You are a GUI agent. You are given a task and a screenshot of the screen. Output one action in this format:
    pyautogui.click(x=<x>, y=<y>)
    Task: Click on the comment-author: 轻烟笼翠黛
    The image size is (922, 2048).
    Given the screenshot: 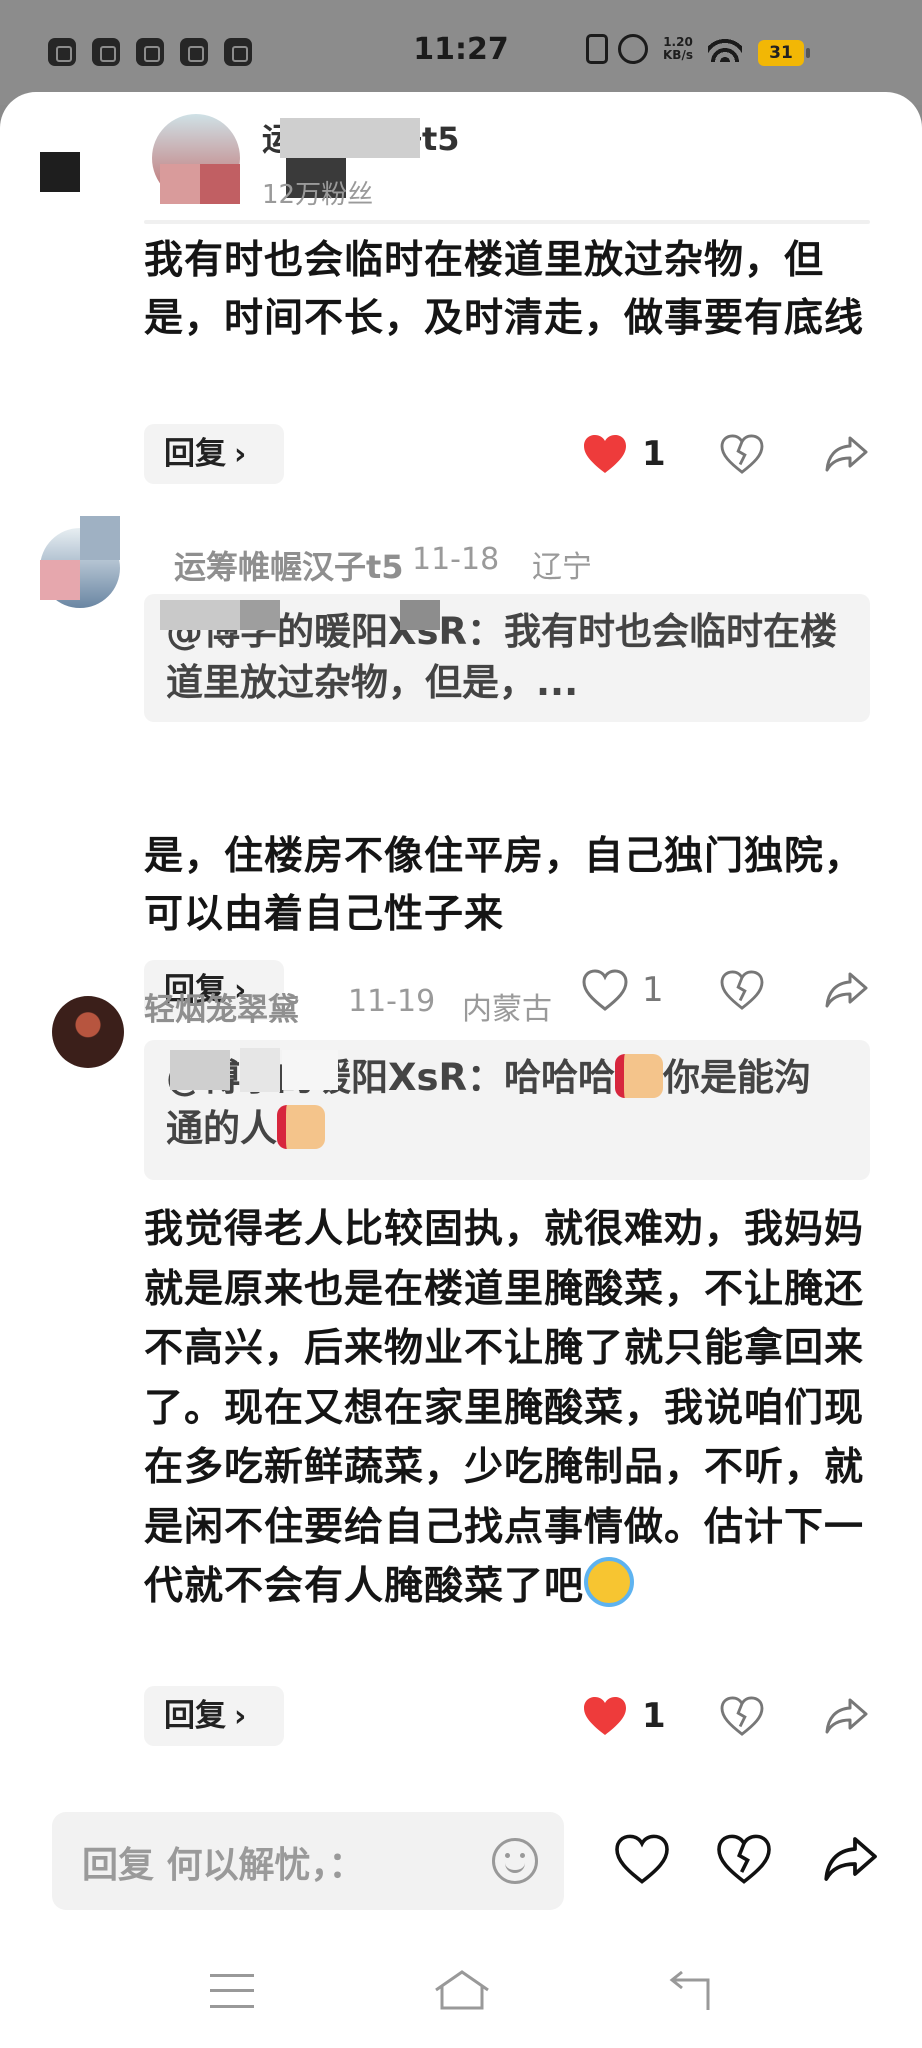 What is the action you would take?
    pyautogui.click(x=221, y=1006)
    